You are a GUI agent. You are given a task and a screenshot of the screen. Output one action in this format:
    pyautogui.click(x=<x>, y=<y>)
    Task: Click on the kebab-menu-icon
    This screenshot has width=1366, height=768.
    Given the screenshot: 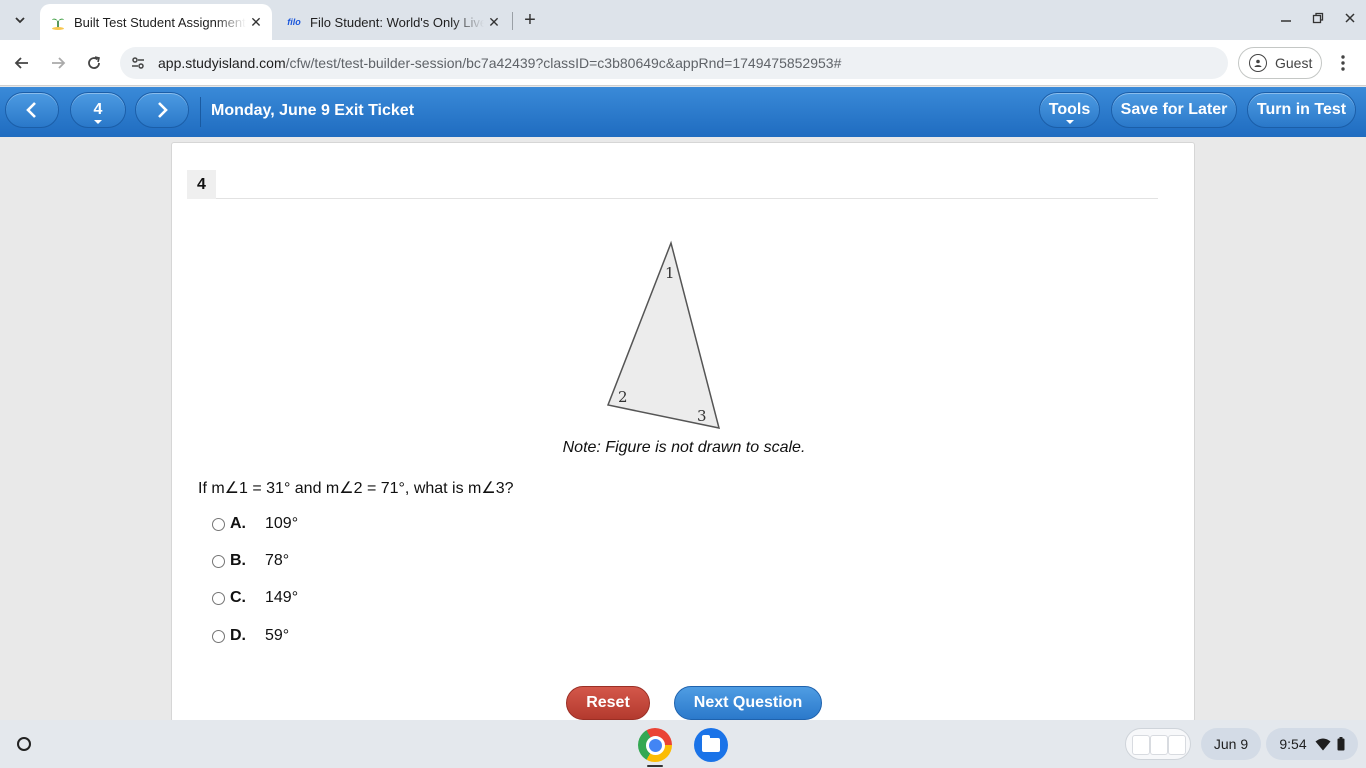 What is the action you would take?
    pyautogui.click(x=1343, y=63)
    